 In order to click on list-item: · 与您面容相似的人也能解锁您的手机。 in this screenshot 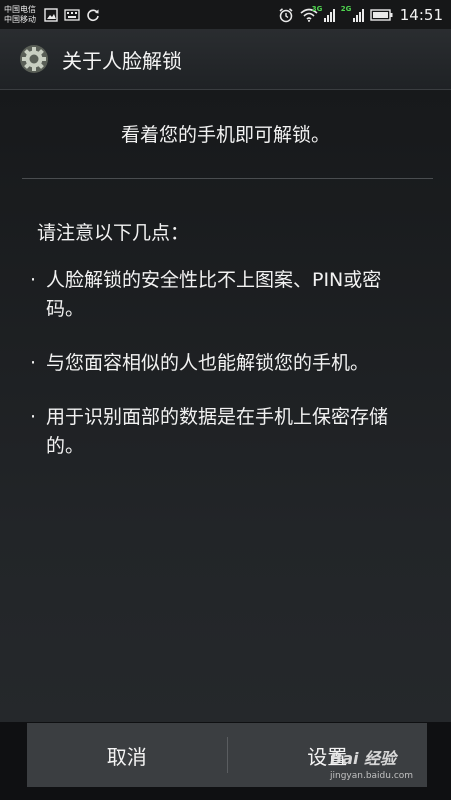, I will do `click(220, 363)`.